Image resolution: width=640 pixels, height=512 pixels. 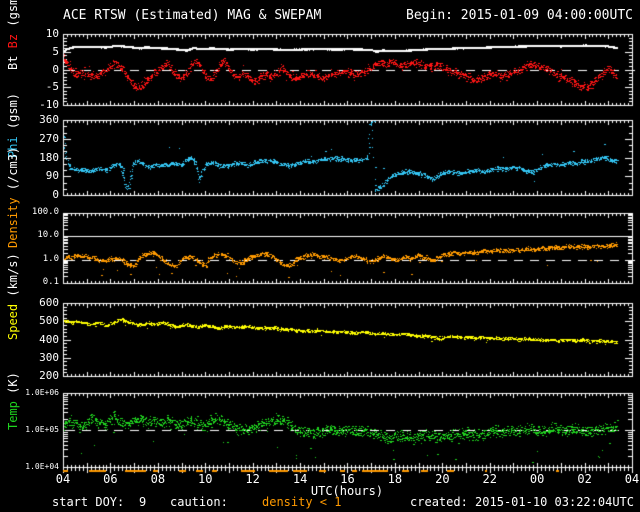 What do you see at coordinates (252, 479) in the screenshot?
I see `x-tick-label: 12` at bounding box center [252, 479].